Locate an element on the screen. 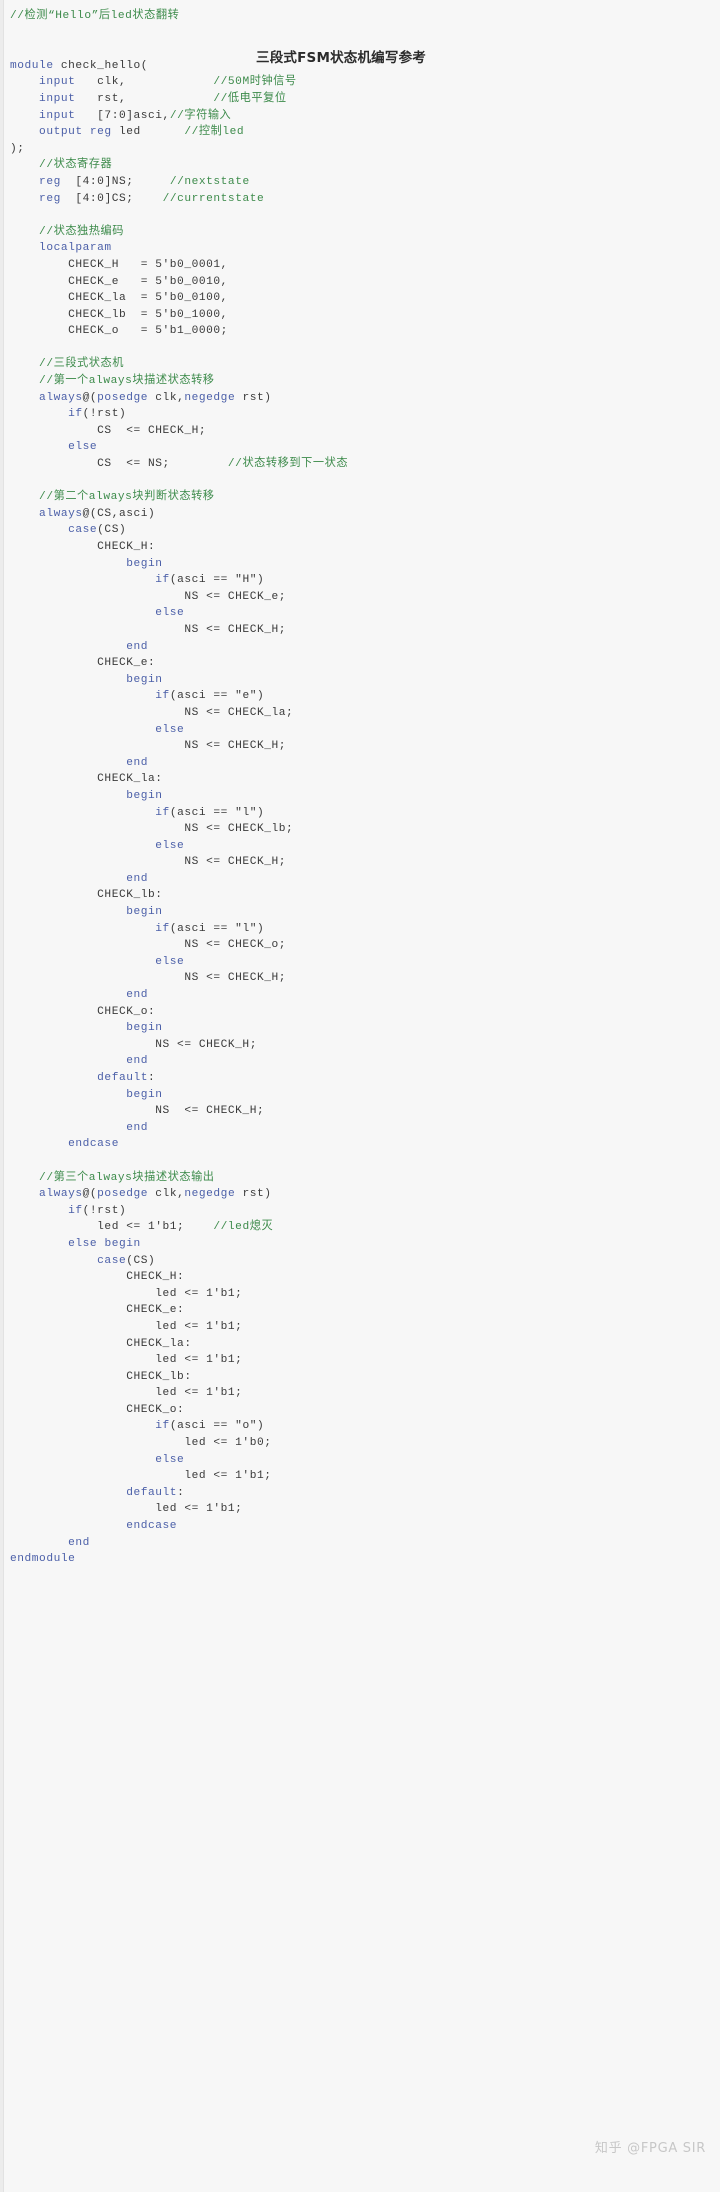  code-keyword: default is located at coordinates (79, 1078).